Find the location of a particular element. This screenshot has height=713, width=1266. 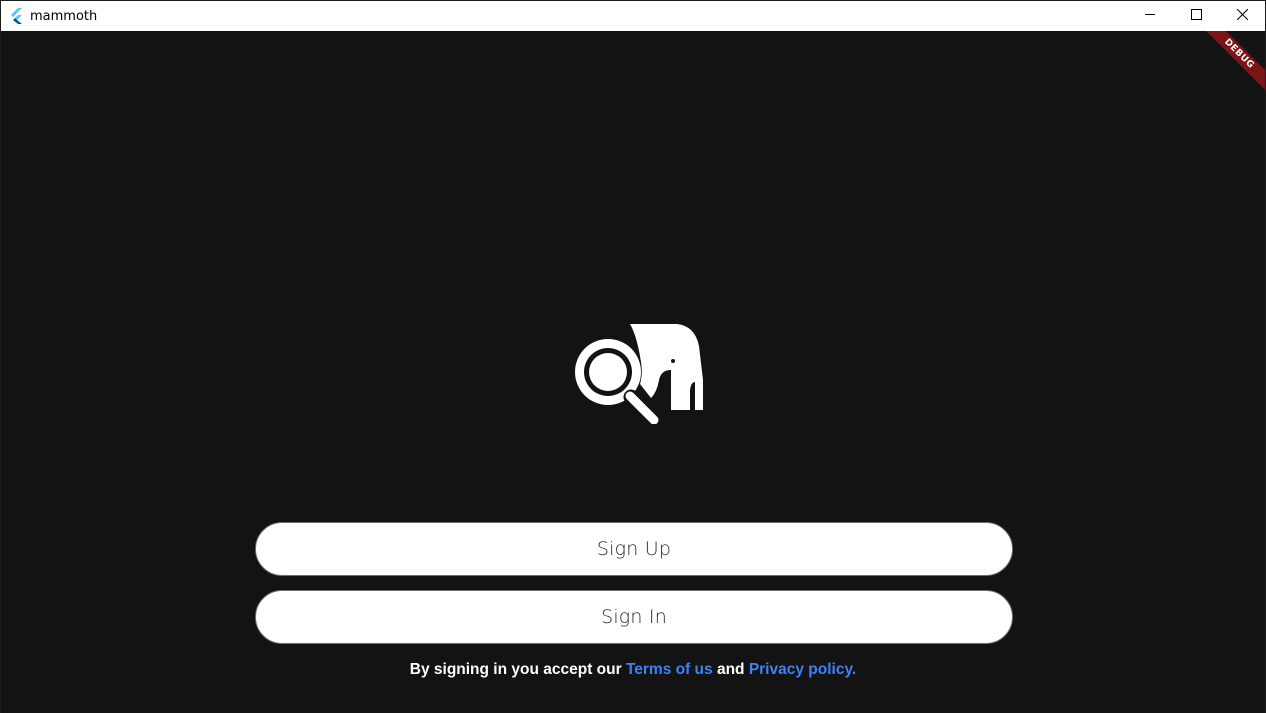

debug-banner: DEBUG is located at coordinates (1230, 64).